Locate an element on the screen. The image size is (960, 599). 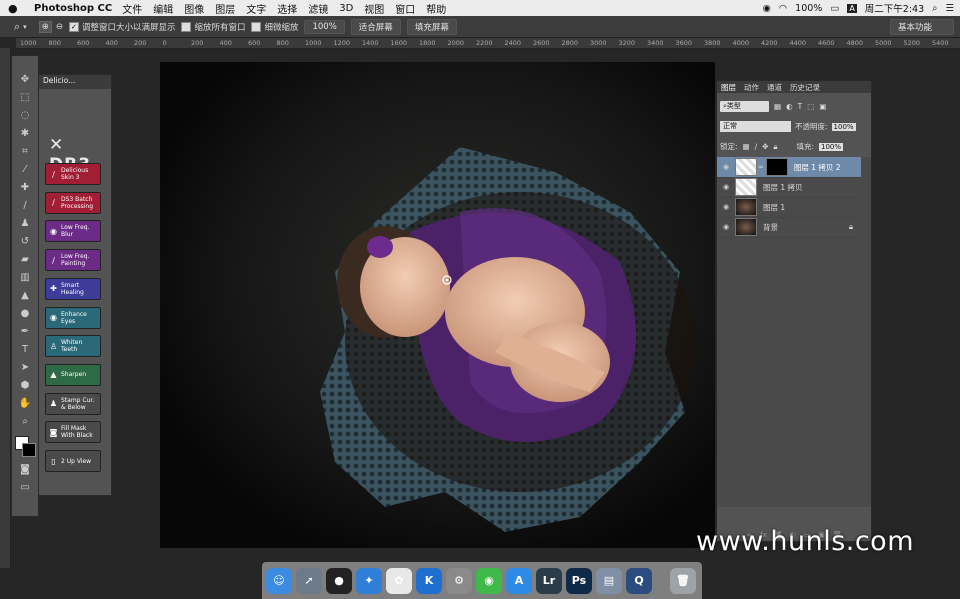
spotlight-icon: ⌕ is located at coordinates (934, 8).